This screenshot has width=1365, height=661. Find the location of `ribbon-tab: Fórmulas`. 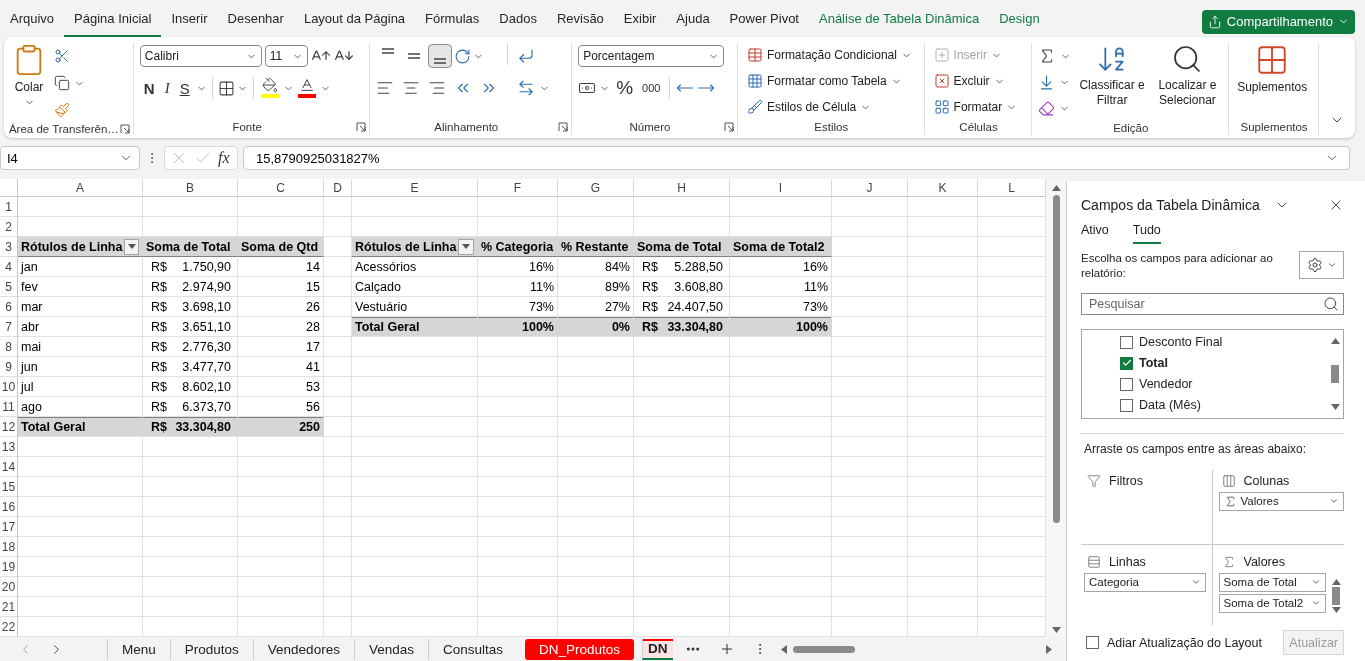

ribbon-tab: Fórmulas is located at coordinates (452, 21).